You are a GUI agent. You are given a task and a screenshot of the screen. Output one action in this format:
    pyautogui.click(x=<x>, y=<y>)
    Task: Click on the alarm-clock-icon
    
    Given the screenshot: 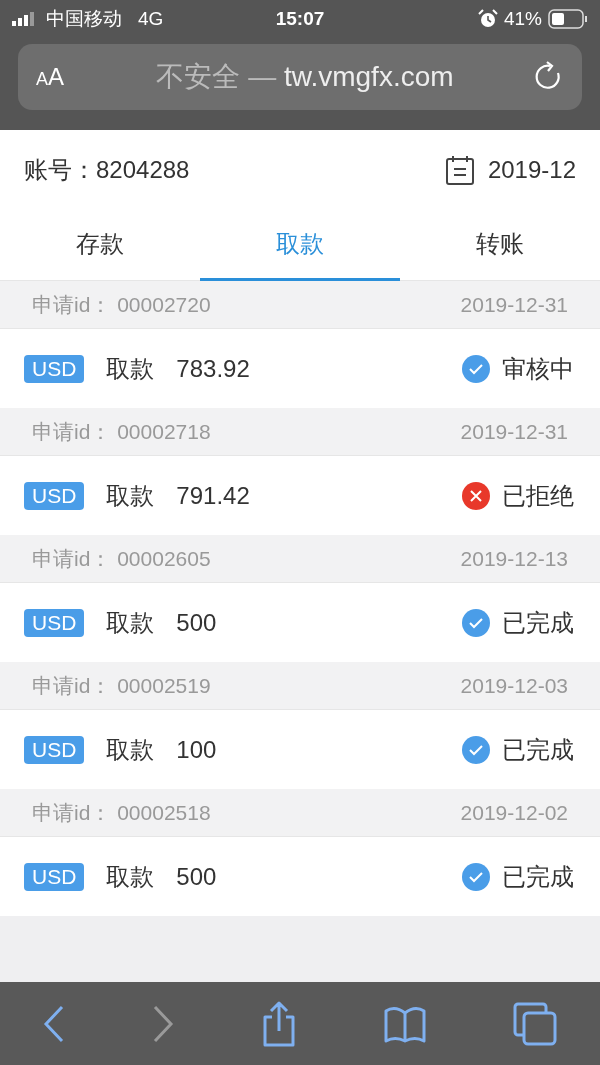 What is the action you would take?
    pyautogui.click(x=487, y=19)
    